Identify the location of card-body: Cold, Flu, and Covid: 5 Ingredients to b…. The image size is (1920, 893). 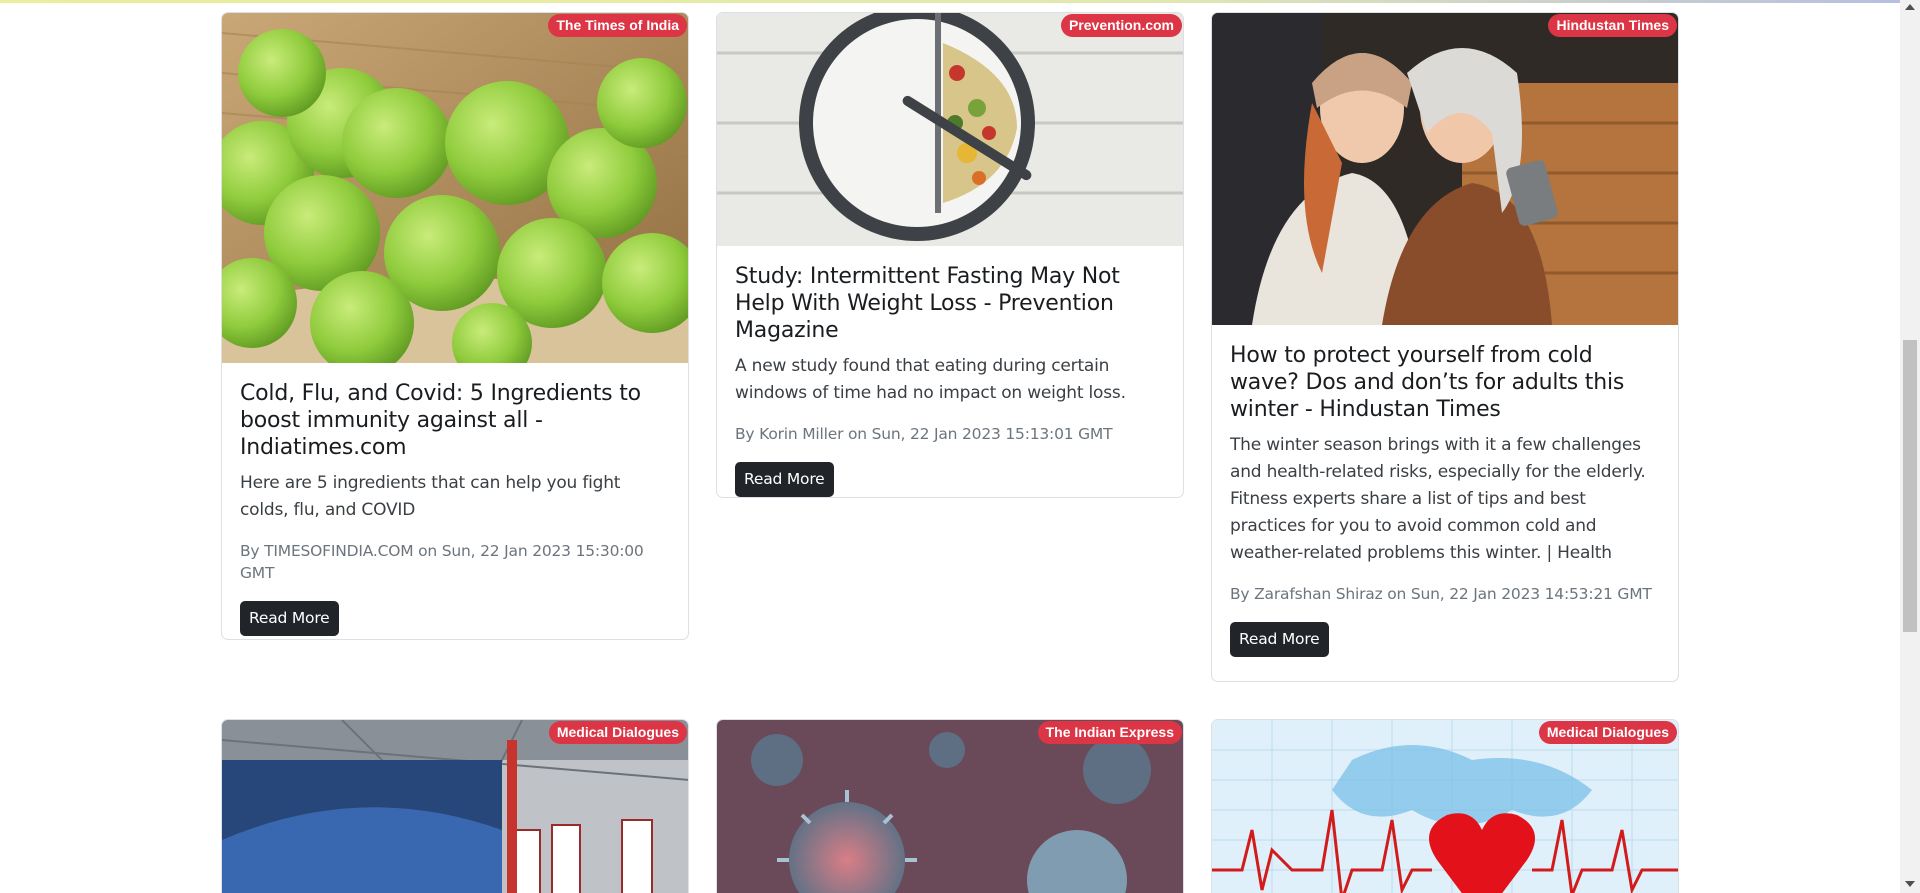
(455, 501).